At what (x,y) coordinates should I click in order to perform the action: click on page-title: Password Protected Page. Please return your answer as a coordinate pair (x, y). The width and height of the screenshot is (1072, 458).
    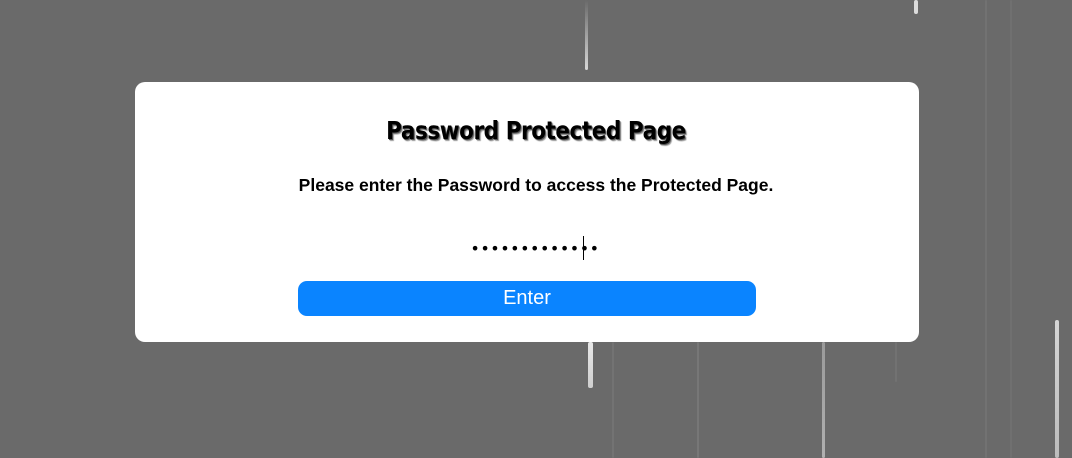
    Looking at the image, I should click on (536, 130).